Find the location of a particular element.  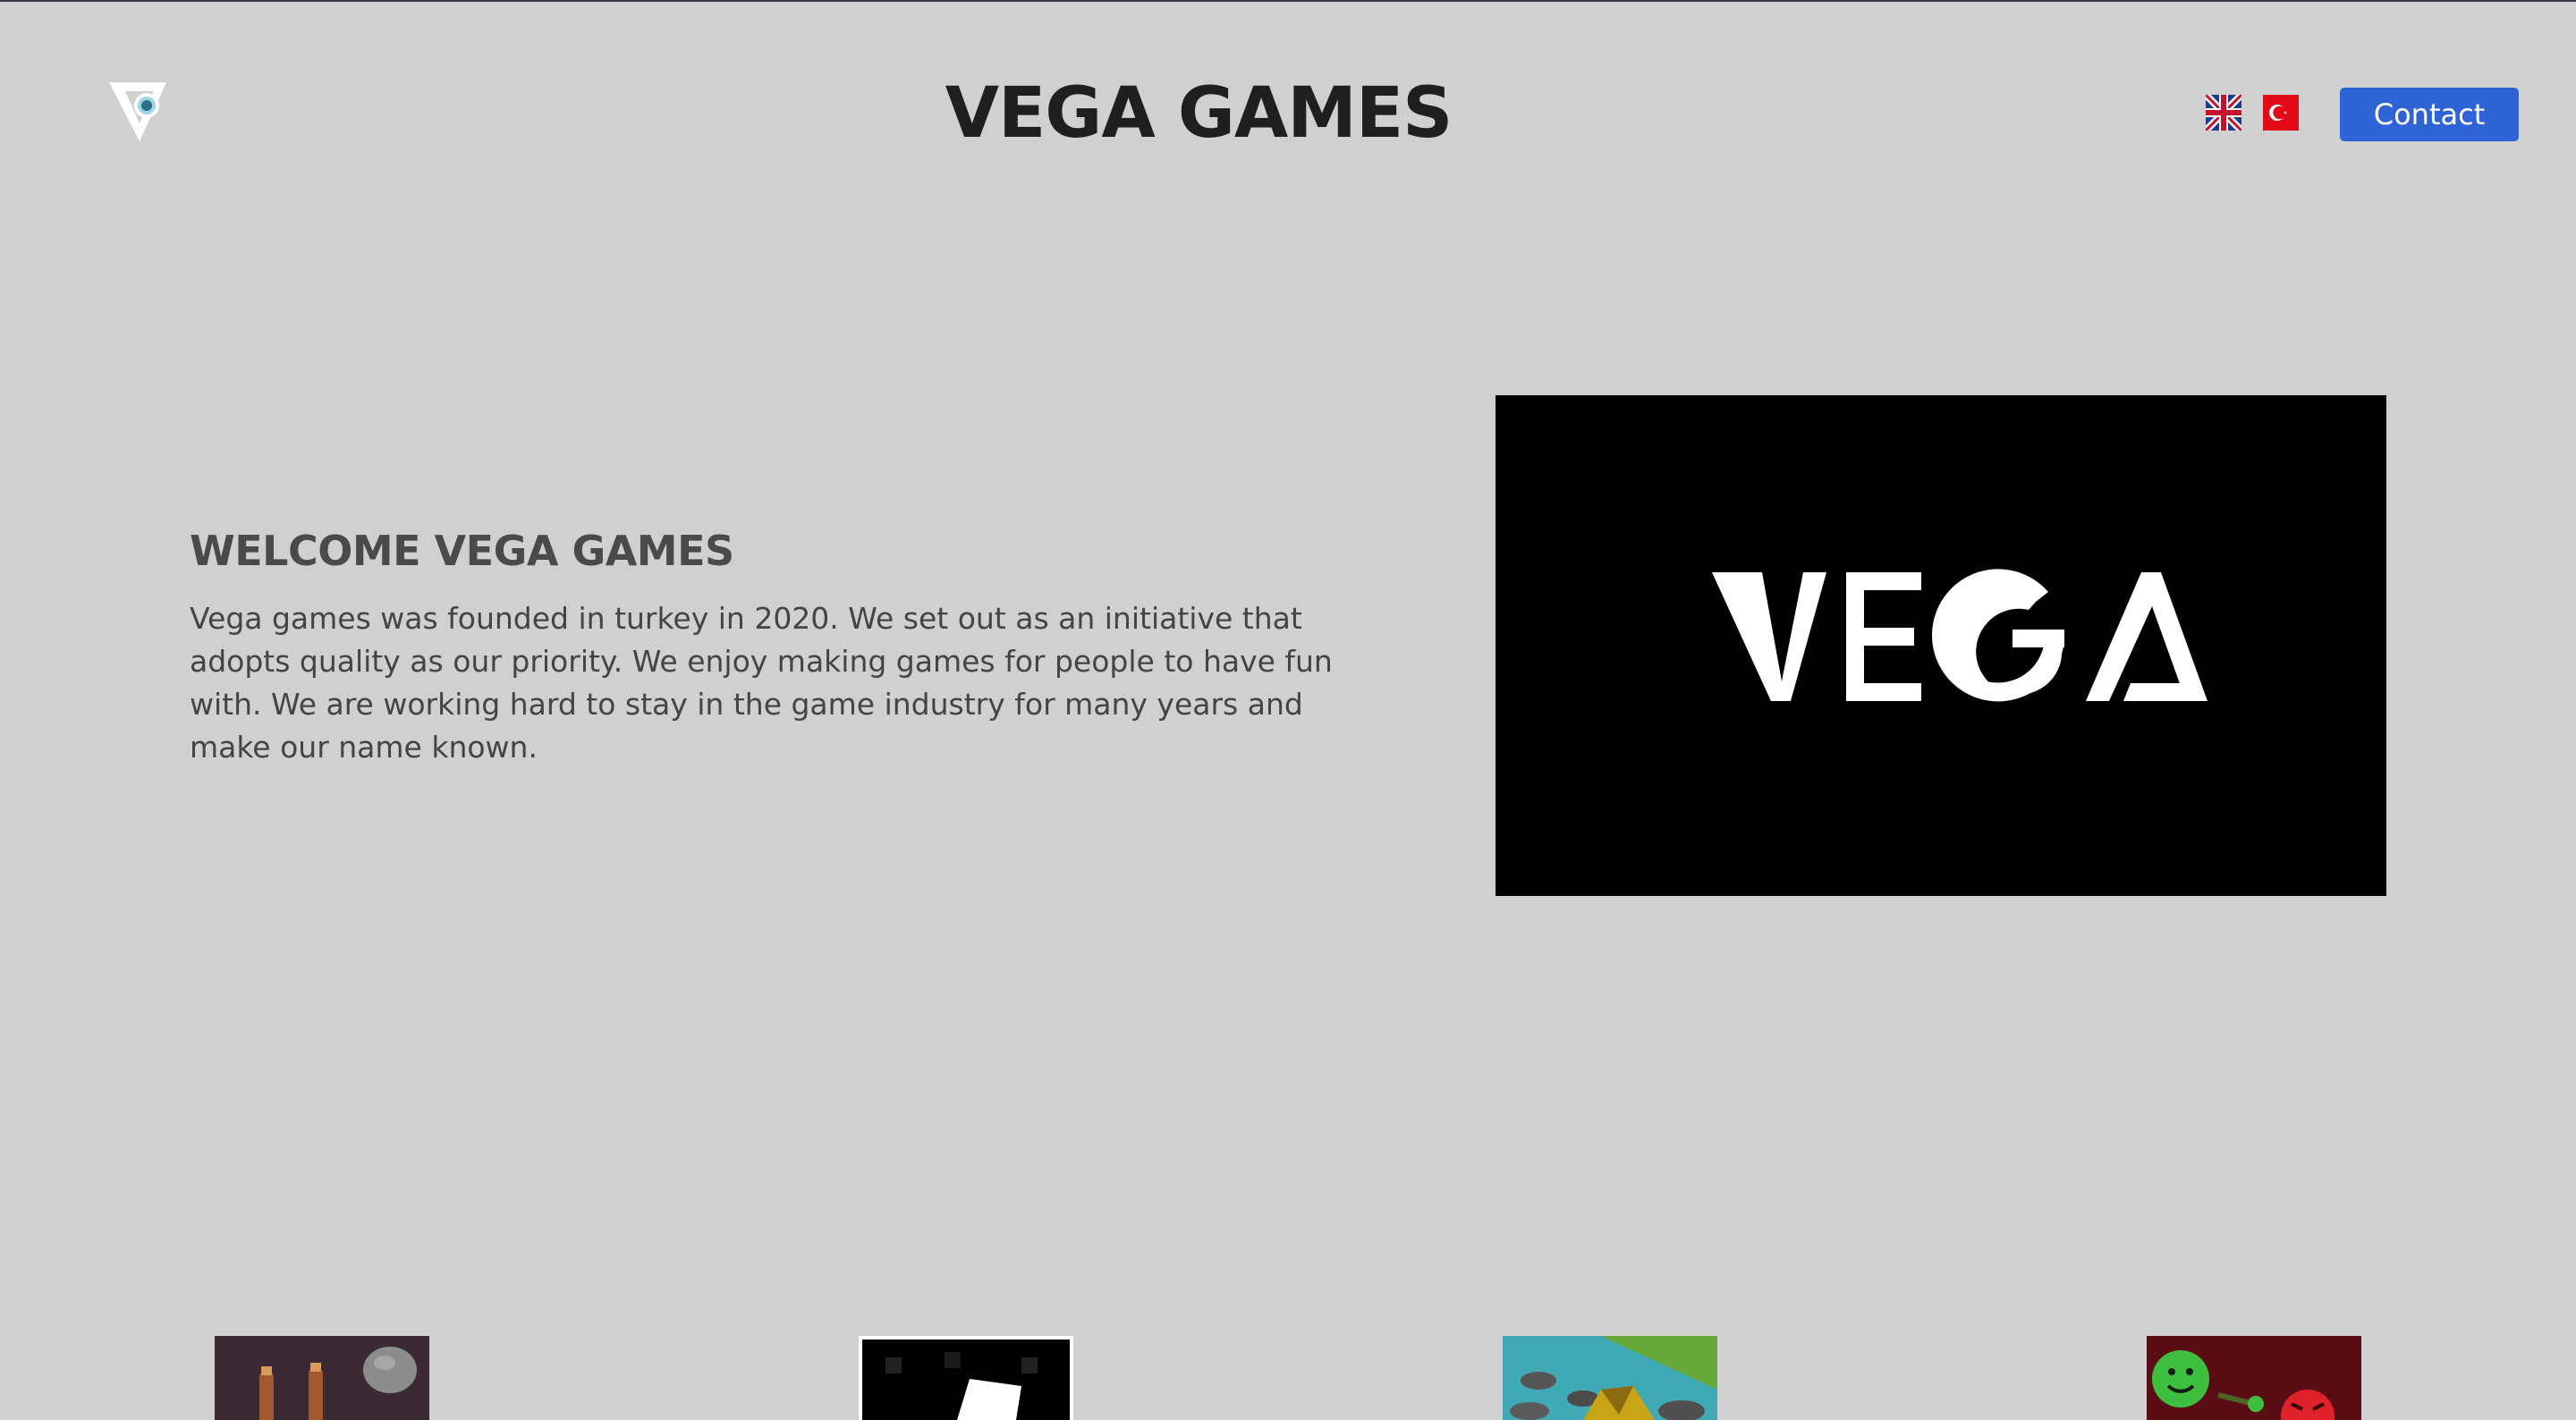

turkey-flag-icon is located at coordinates (2281, 113).